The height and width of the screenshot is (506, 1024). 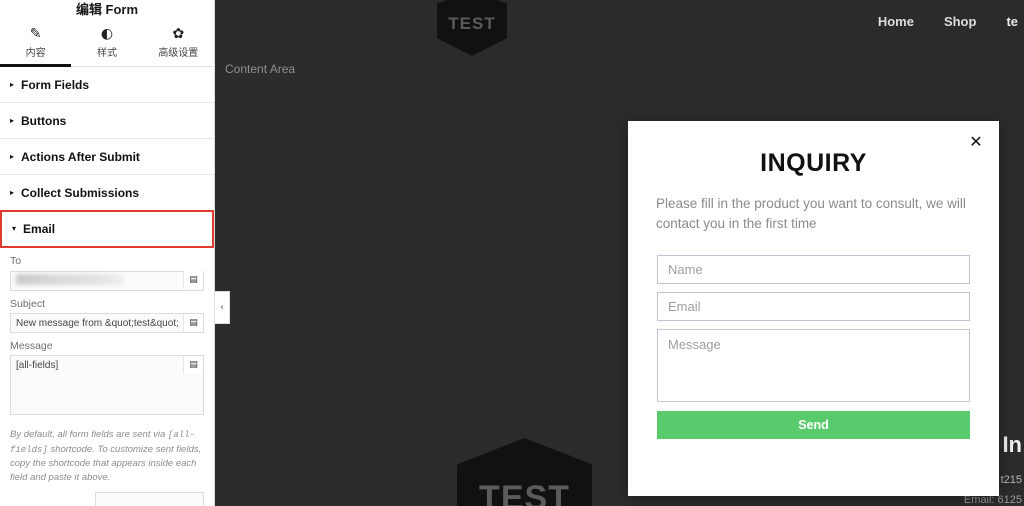 I want to click on content-area-label: Content Area, so click(x=260, y=69).